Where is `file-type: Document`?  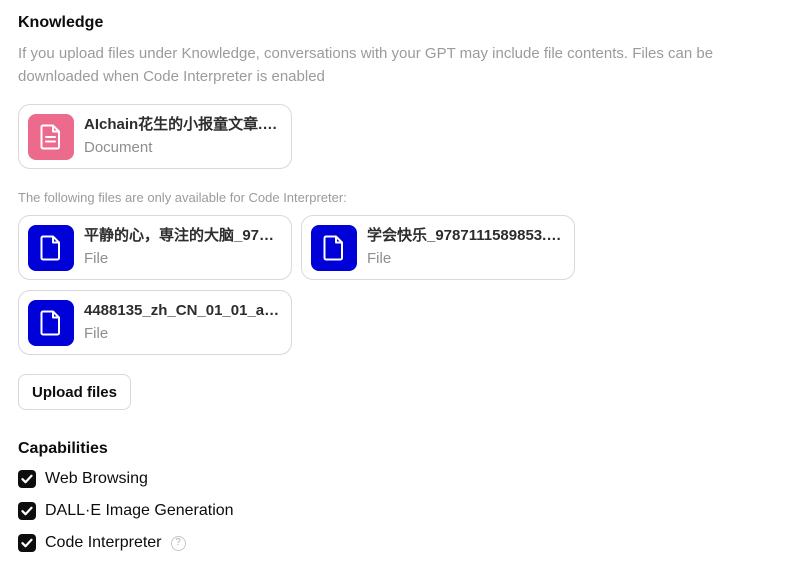
file-type: Document is located at coordinates (118, 147).